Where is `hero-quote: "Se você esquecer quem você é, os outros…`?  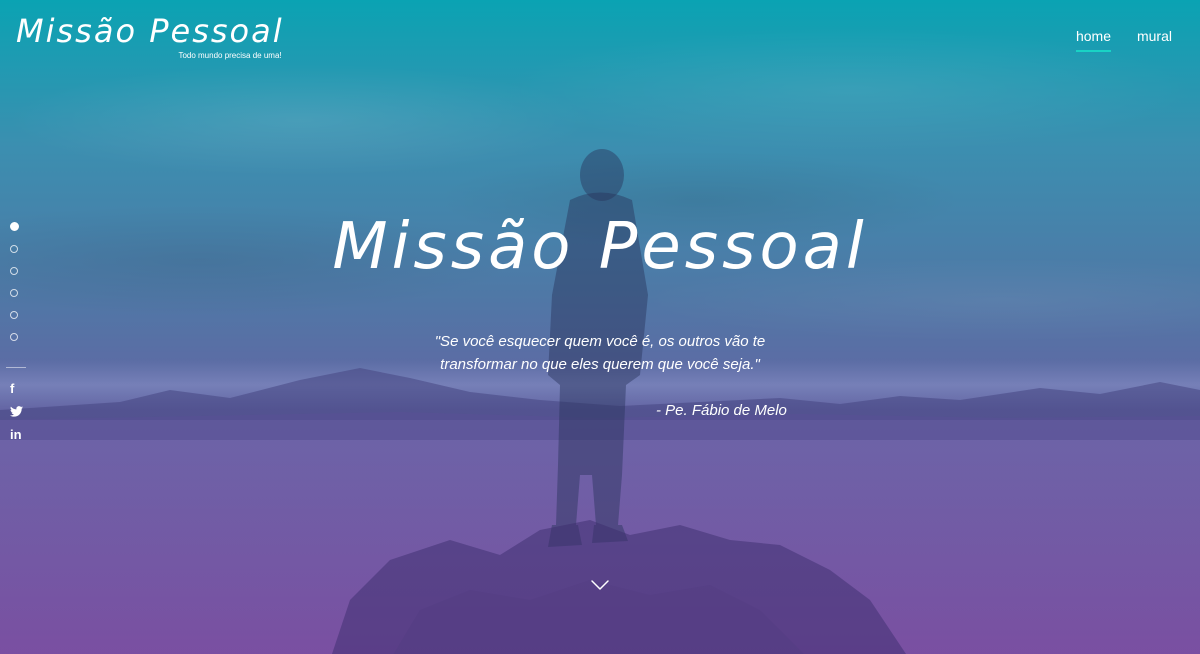 hero-quote: "Se você esquecer quem você é, os outros… is located at coordinates (600, 353).